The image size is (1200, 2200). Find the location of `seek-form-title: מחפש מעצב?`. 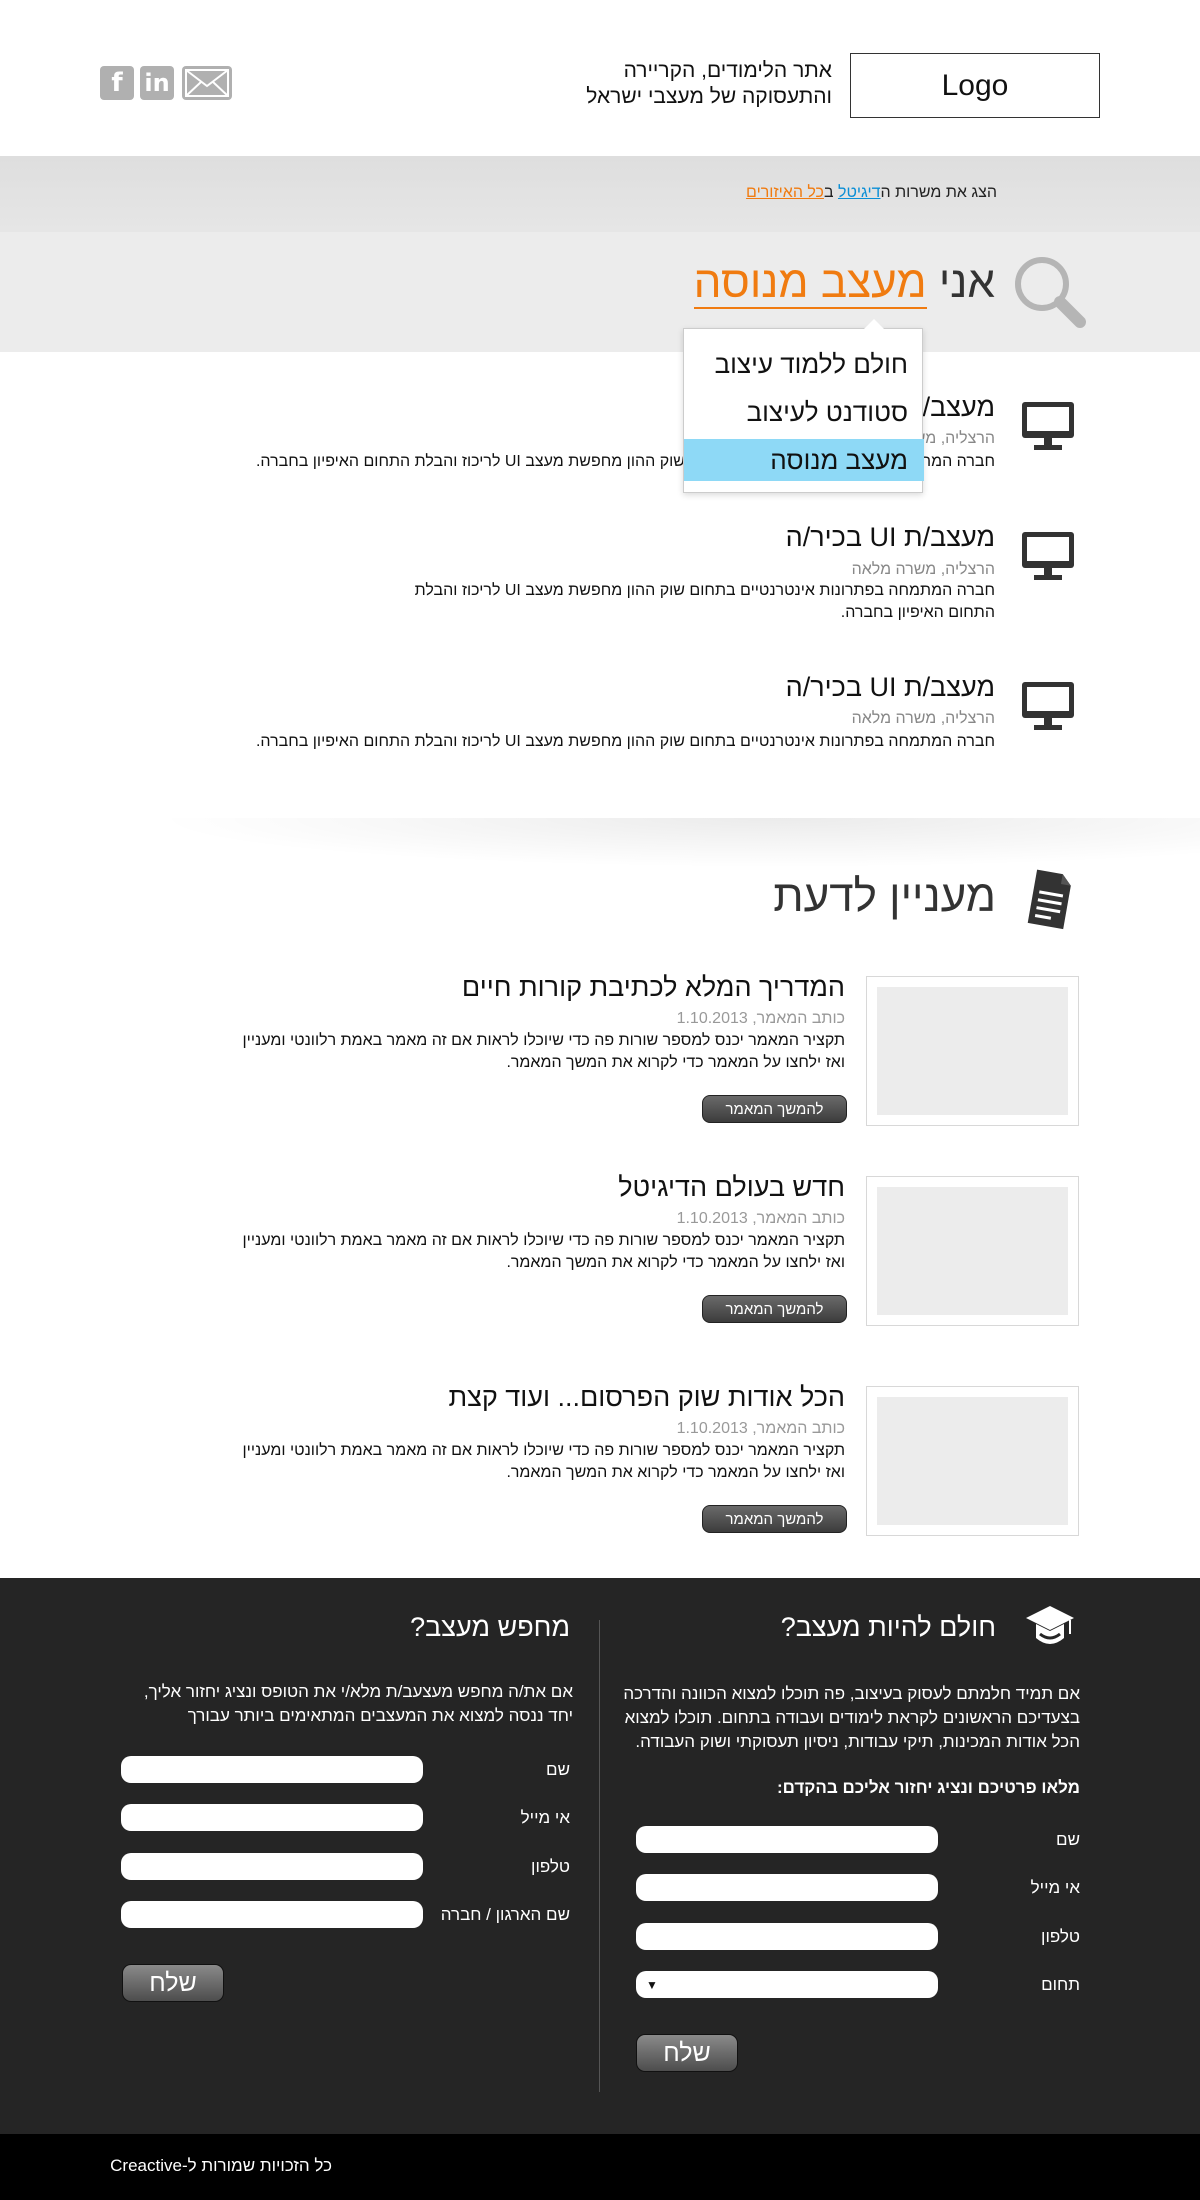

seek-form-title: מחפש מעצב? is located at coordinates (490, 1627).